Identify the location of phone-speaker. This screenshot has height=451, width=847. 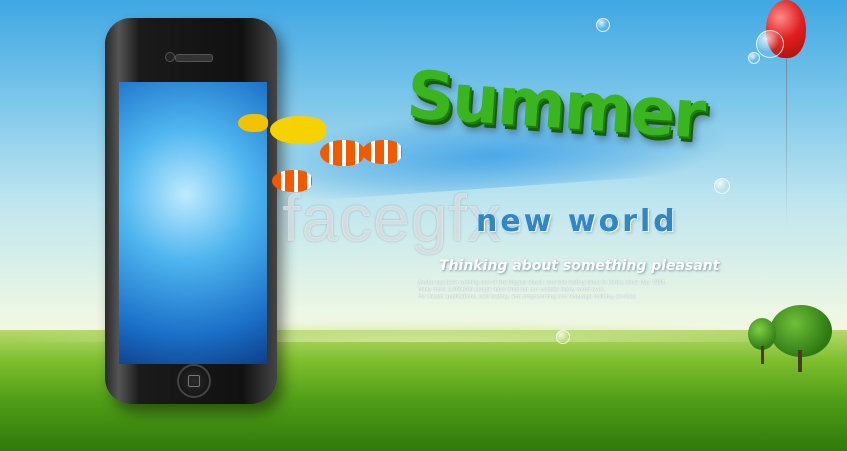
(194, 58).